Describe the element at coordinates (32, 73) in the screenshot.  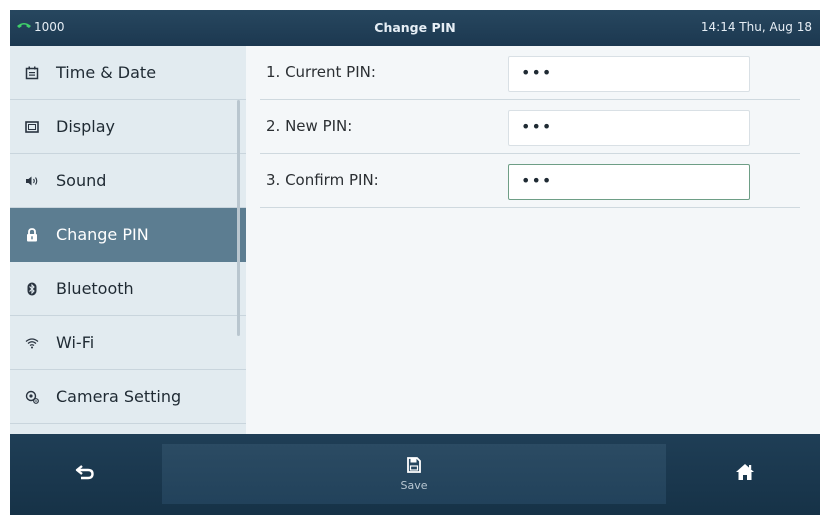
I see `calendar-icon` at that location.